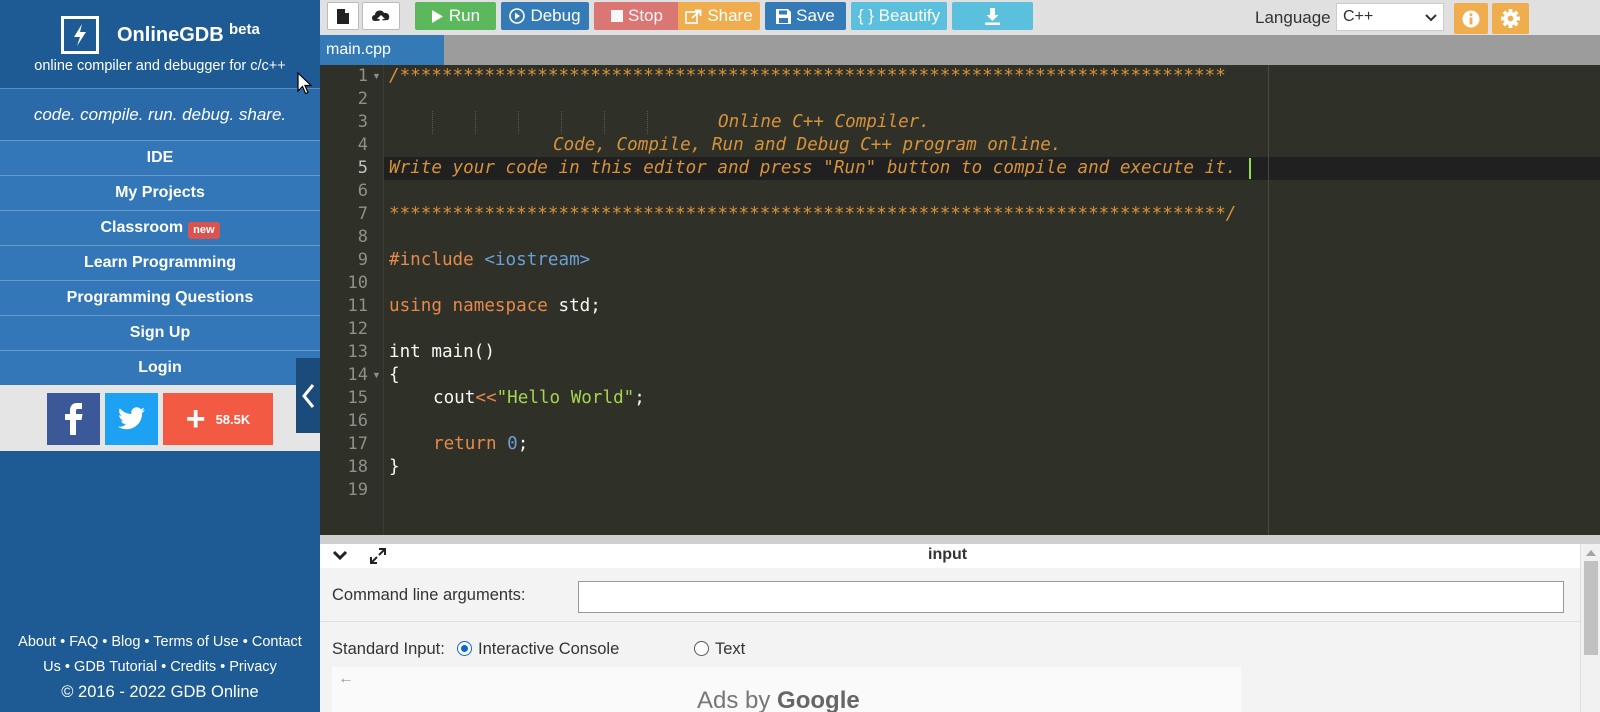 This screenshot has height=712, width=1600. I want to click on nav-item-learn-programming: Learn Programming, so click(160, 262).